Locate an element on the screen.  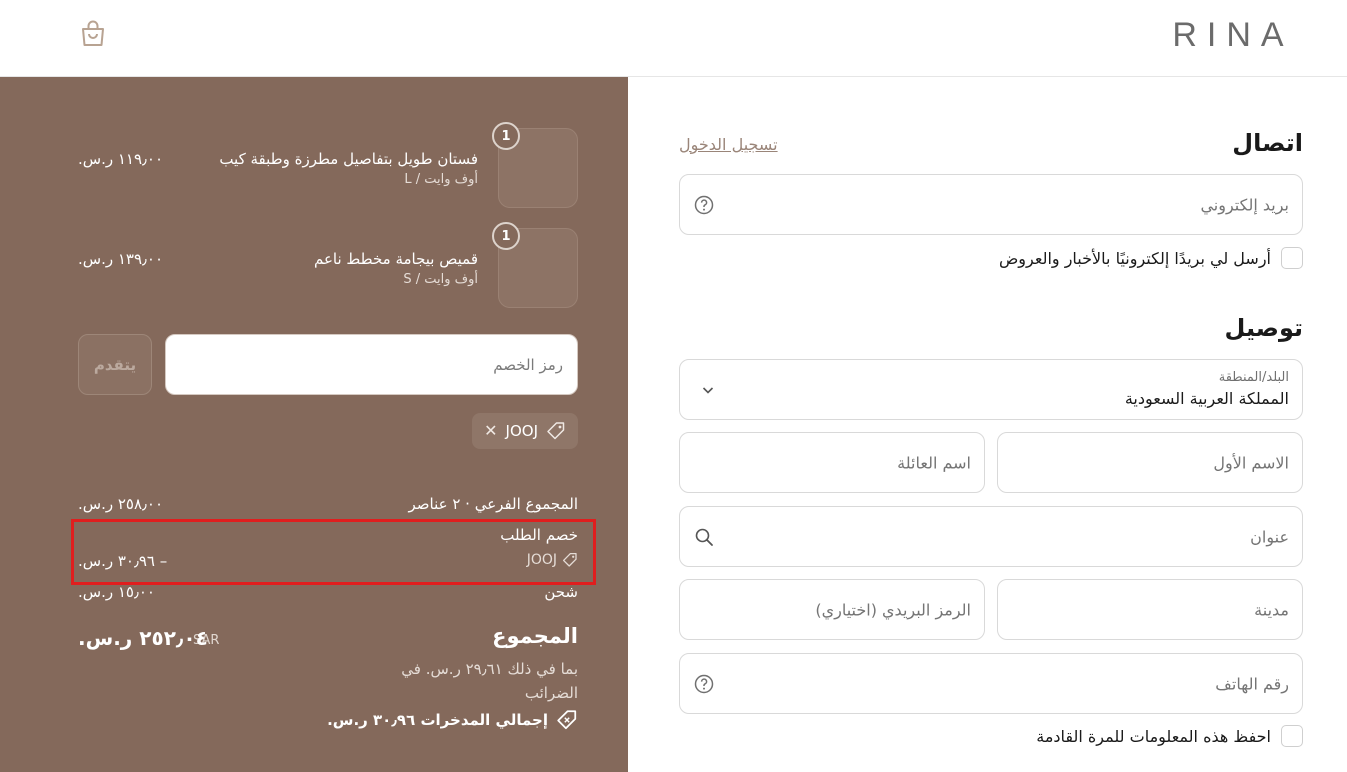
newsletter-checkbox is located at coordinates (1292, 258).